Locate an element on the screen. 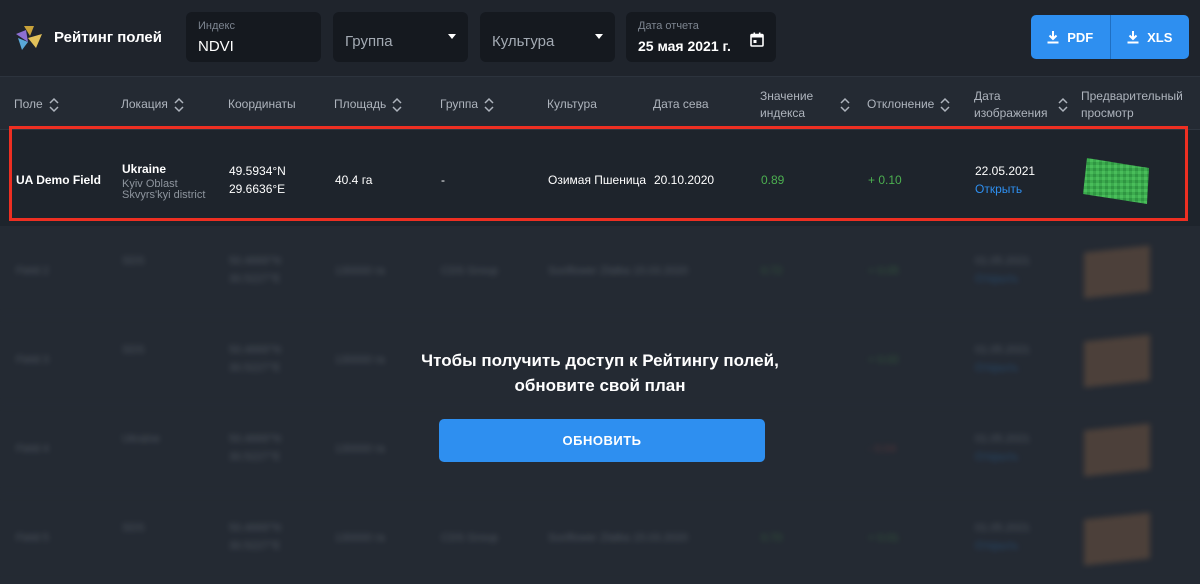  column-deviation: Отклонение is located at coordinates (908, 104).